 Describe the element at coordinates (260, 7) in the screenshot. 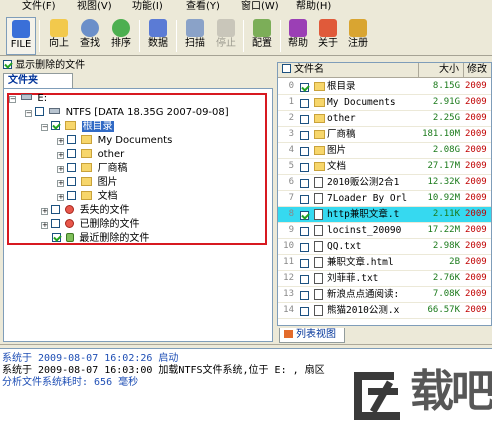

I see `menu-window: 窗口(W)` at that location.